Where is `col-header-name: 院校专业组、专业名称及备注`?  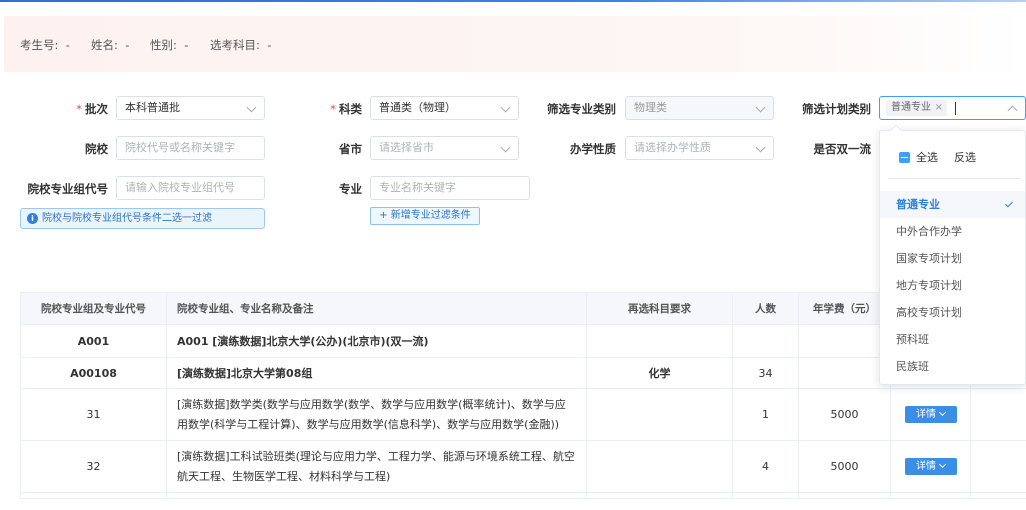 col-header-name: 院校专业组、专业名称及备注 is located at coordinates (376, 308).